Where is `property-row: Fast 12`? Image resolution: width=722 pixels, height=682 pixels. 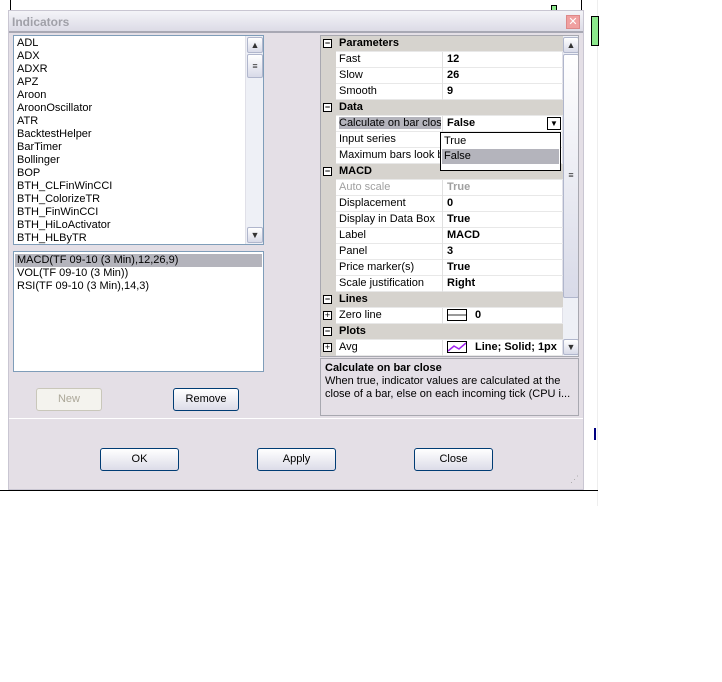
property-row: Fast 12 is located at coordinates (442, 60).